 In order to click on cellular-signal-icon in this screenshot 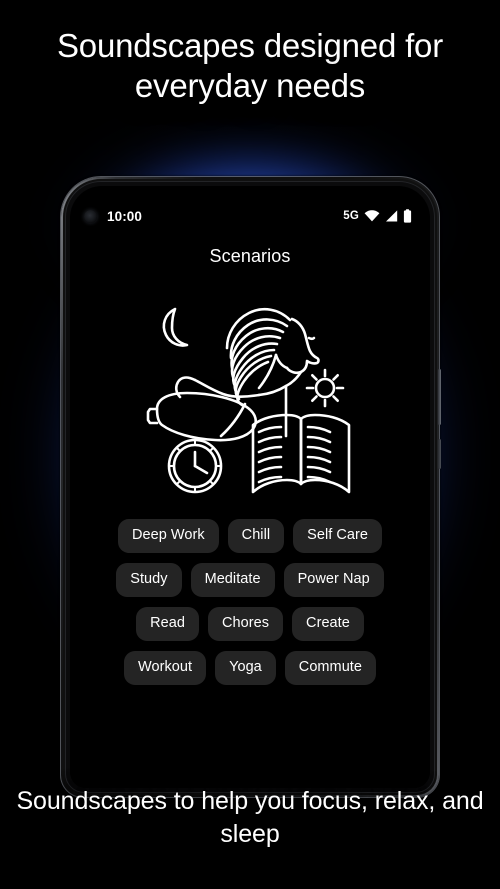, I will do `click(392, 216)`.